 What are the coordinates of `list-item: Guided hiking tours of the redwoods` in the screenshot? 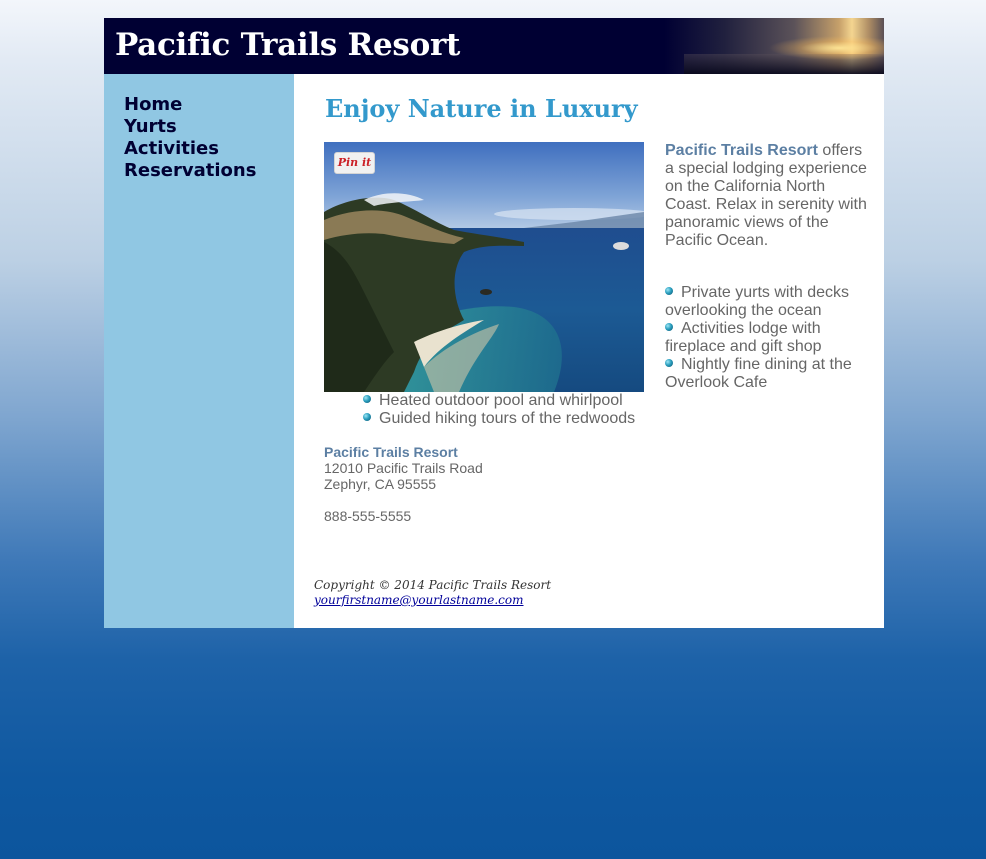 It's located at (523, 419).